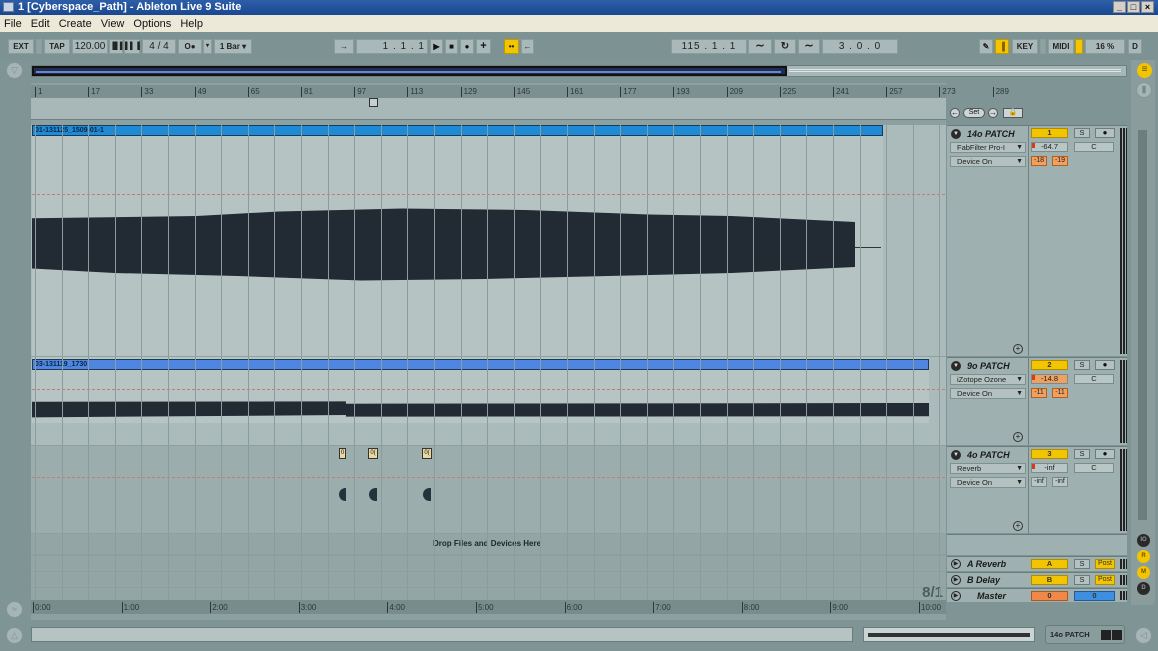  Describe the element at coordinates (1025, 46) in the screenshot. I see `key-map-button: KEY` at that location.